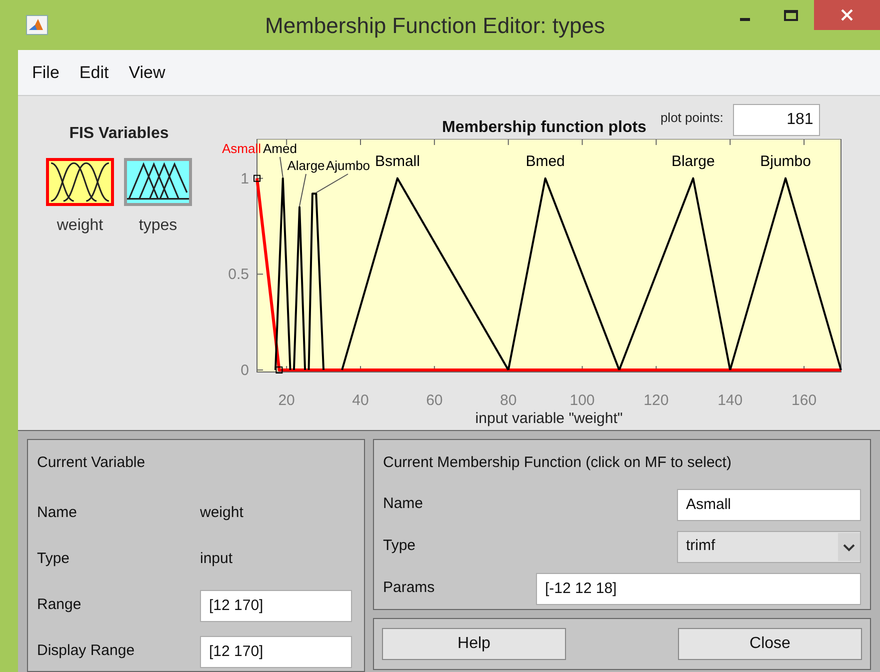 This screenshot has width=880, height=672. What do you see at coordinates (119, 134) in the screenshot?
I see `panel-title: FIS Variables` at bounding box center [119, 134].